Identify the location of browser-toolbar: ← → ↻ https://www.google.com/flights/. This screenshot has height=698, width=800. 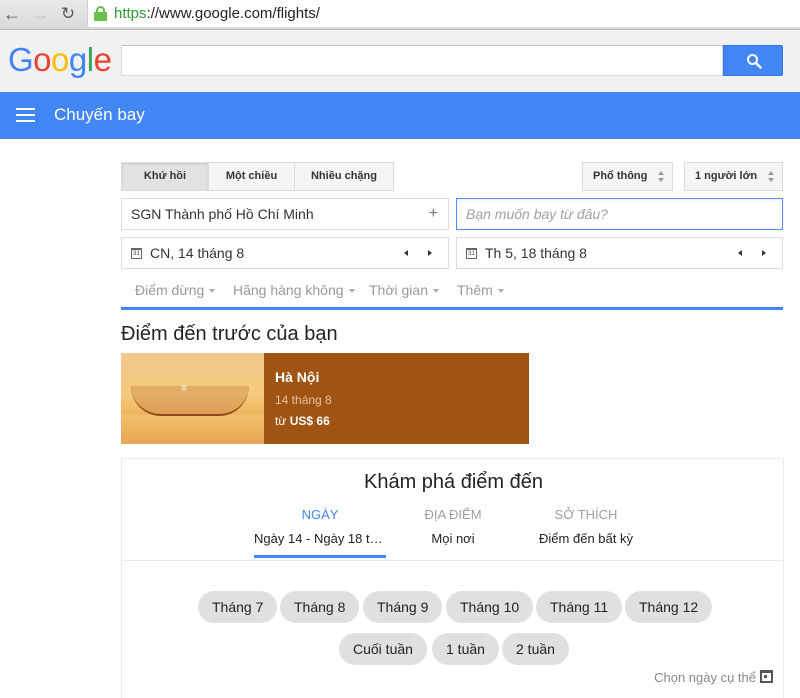
(400, 15).